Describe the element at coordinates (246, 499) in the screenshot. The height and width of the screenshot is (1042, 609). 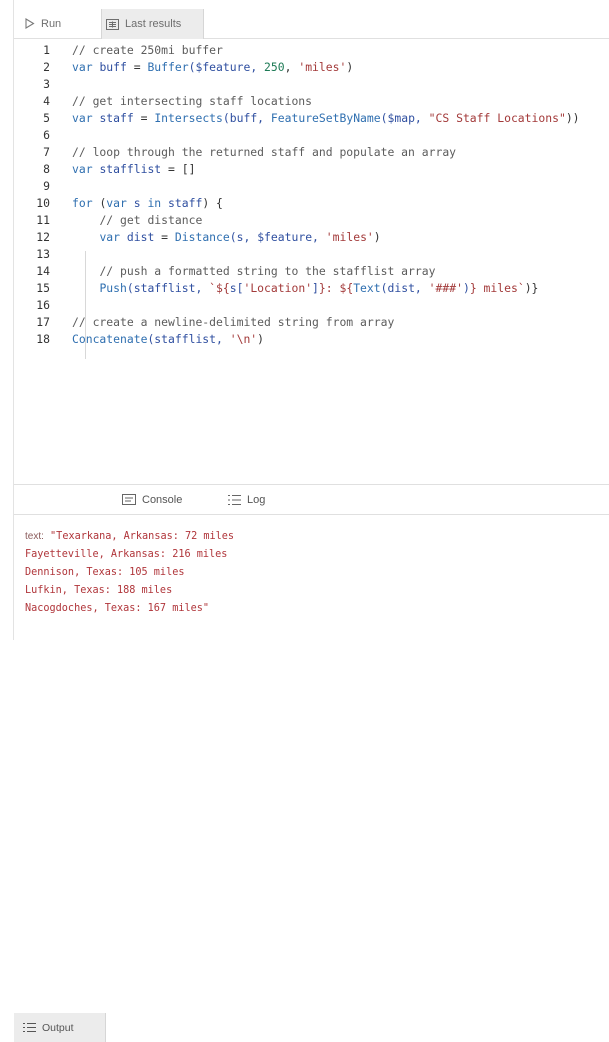
I see `tab-log: Log` at that location.